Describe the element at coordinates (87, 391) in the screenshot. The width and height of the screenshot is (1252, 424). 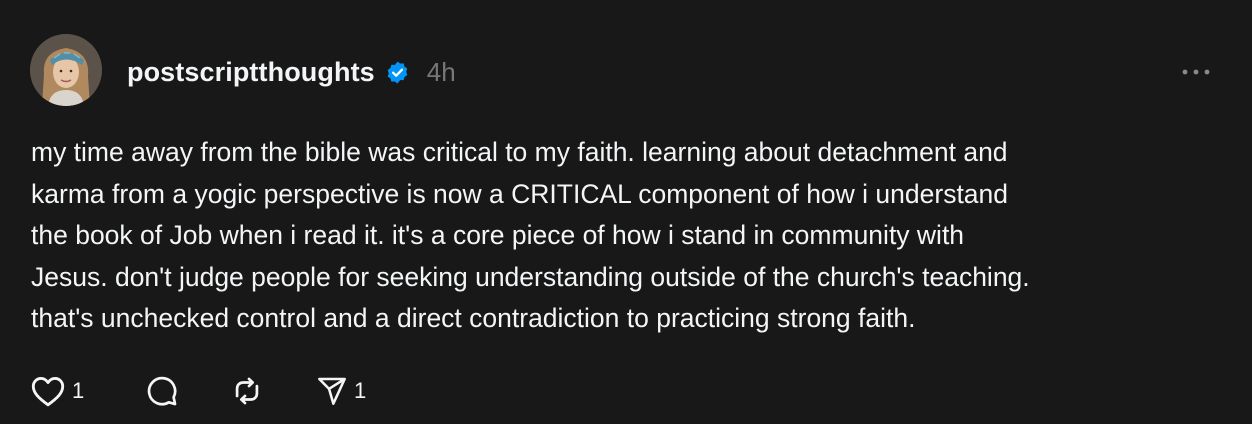
I see `like-button: 1` at that location.